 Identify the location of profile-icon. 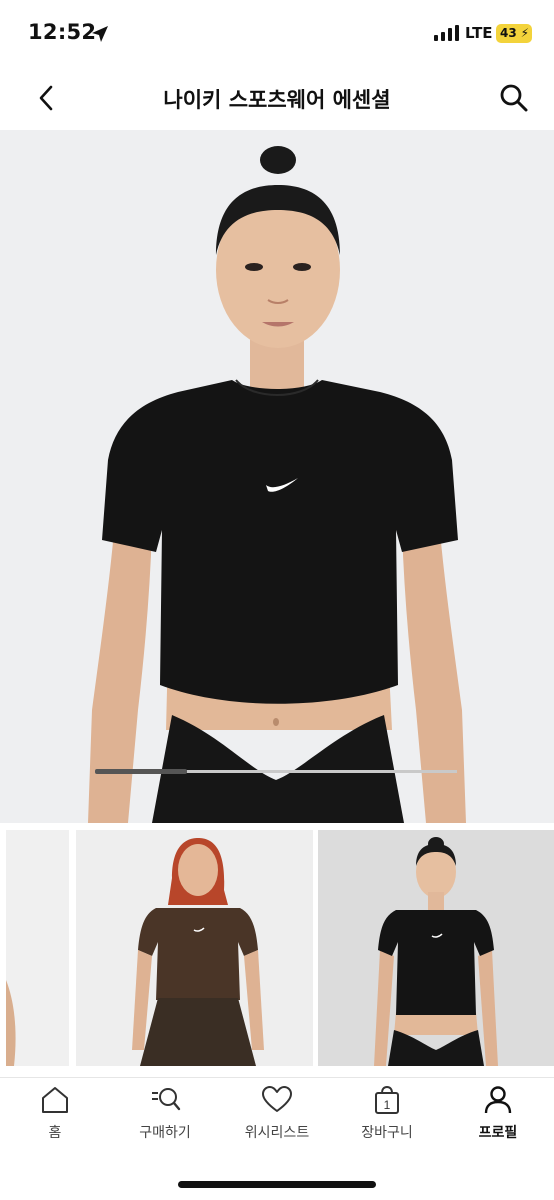
(498, 1100).